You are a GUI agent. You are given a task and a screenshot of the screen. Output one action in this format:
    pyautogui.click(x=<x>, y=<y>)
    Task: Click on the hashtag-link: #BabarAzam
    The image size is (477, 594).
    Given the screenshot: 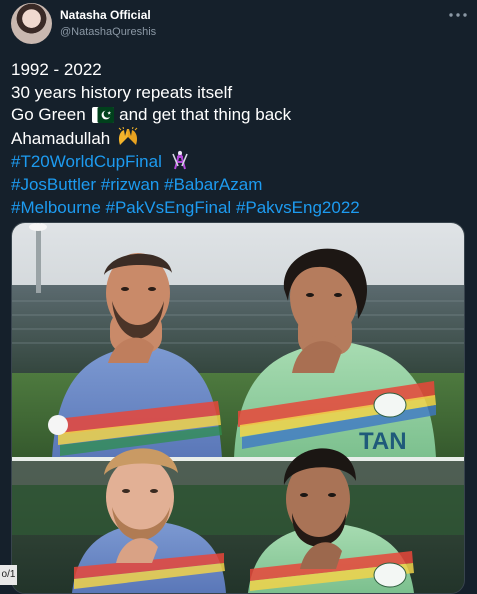 What is the action you would take?
    pyautogui.click(x=213, y=184)
    